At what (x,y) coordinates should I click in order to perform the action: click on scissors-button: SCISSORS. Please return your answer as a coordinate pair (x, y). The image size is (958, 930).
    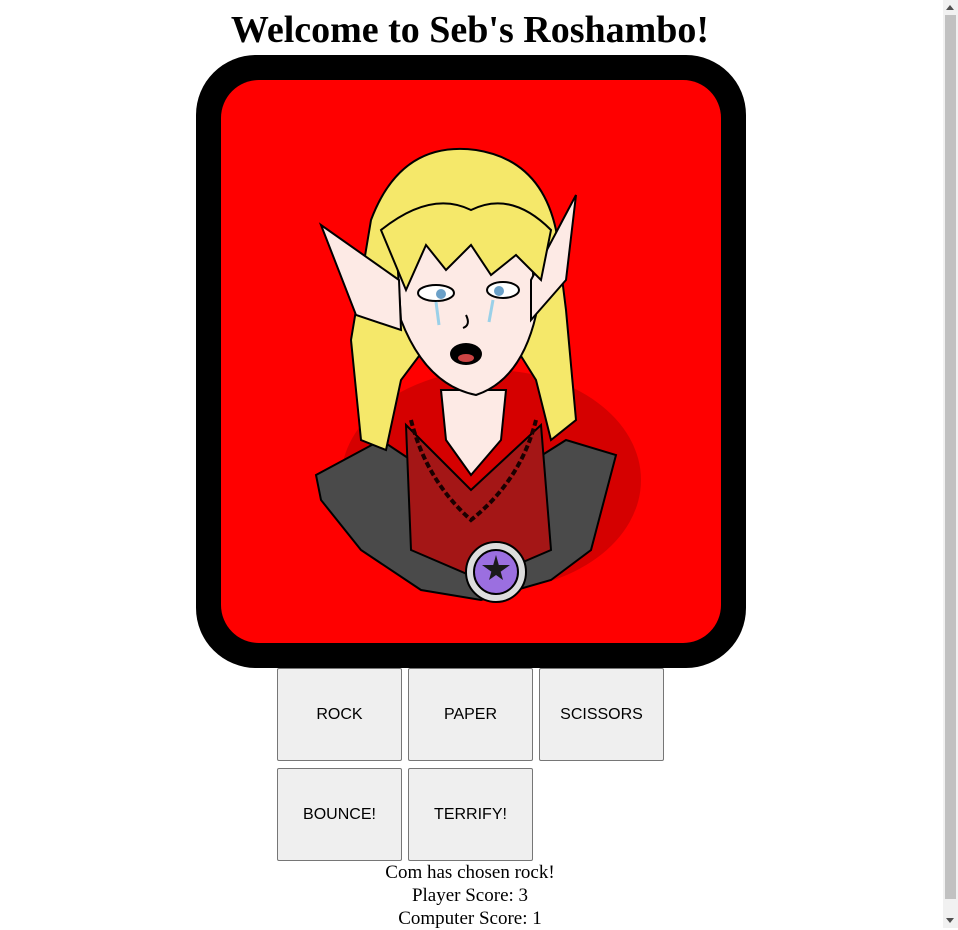
    Looking at the image, I should click on (601, 714).